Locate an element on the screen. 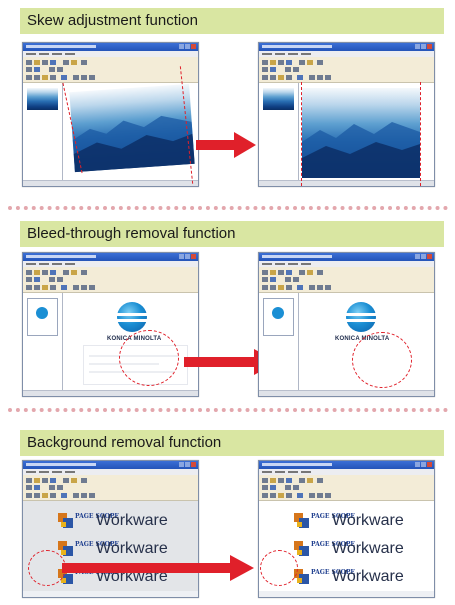 The height and width of the screenshot is (605, 455). corrected-guide-left is located at coordinates (301, 134).